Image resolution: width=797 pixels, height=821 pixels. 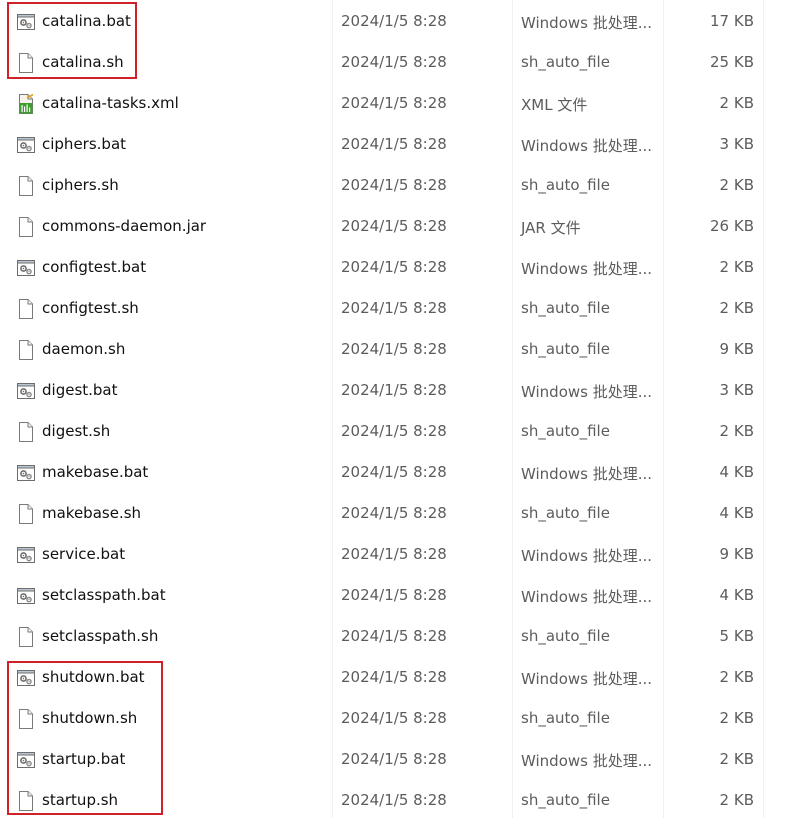 What do you see at coordinates (732, 62) in the screenshot?
I see `file-size: 25 KB` at bounding box center [732, 62].